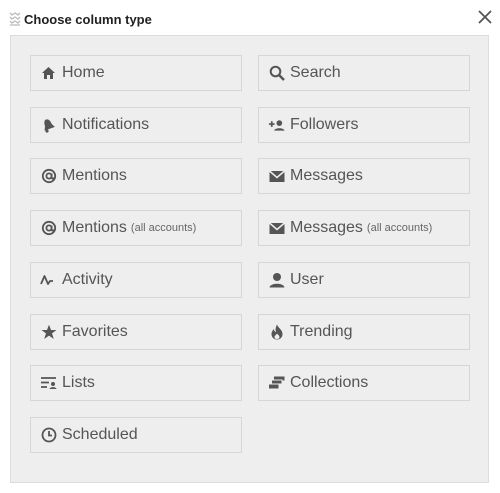 The height and width of the screenshot is (493, 500). I want to click on column-option-lists: Lists, so click(136, 383).